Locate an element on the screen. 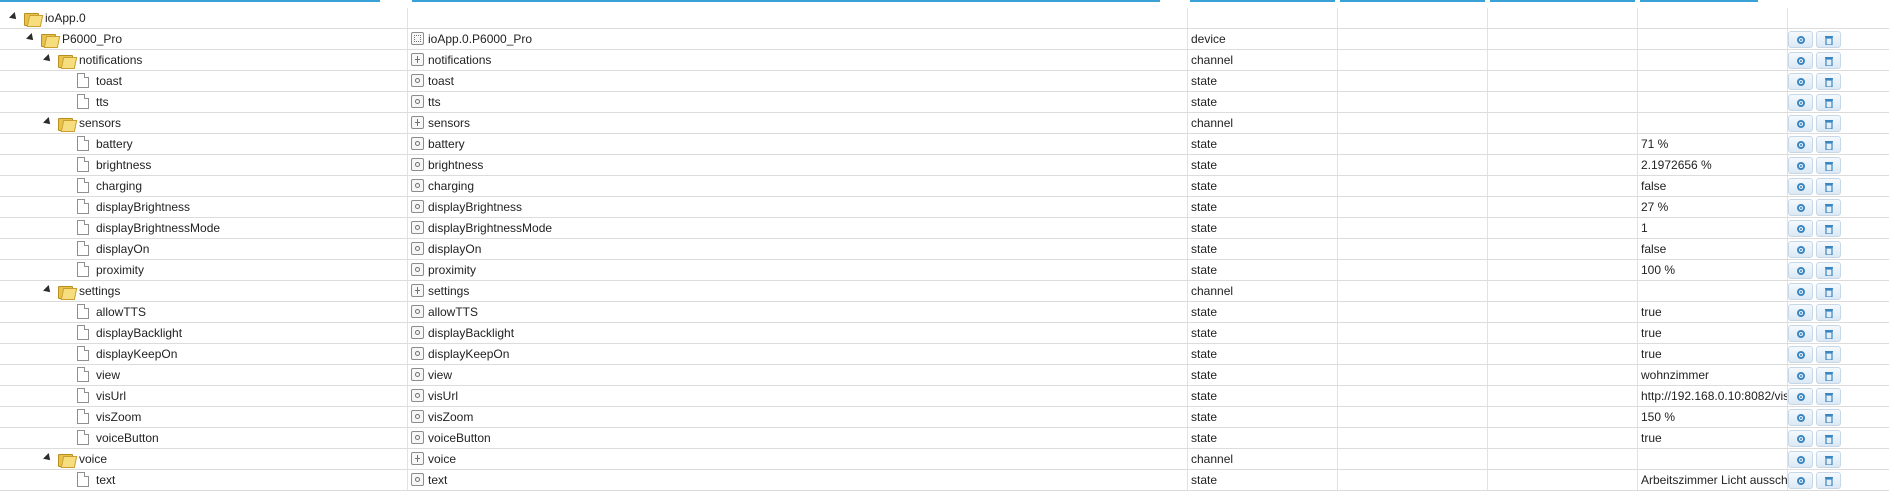 Image resolution: width=1889 pixels, height=493 pixels. table-row: ioApp.0 is located at coordinates (944, 18).